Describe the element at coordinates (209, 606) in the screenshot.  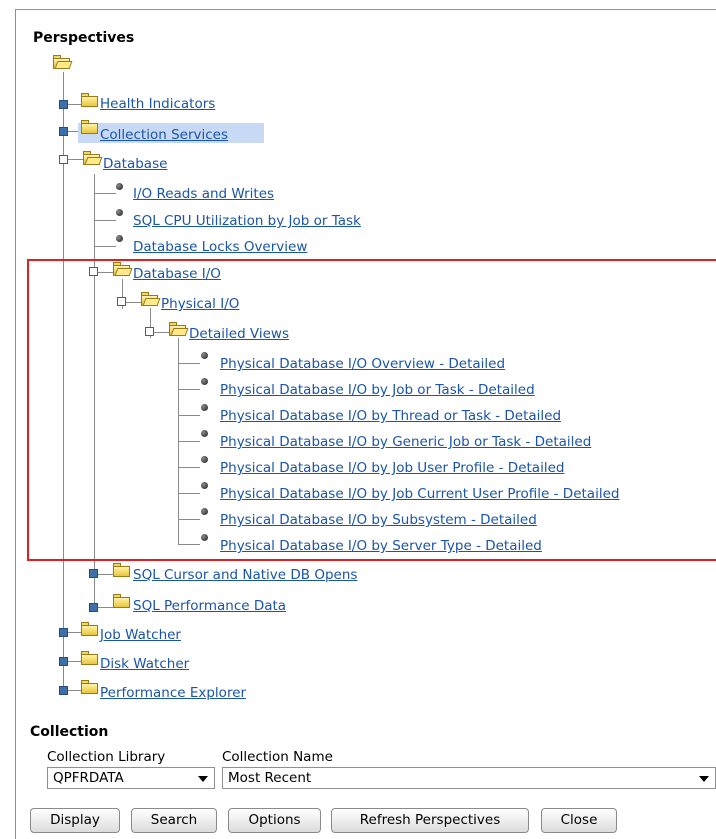
I see `tree-item-label: SQL Performance Data` at that location.